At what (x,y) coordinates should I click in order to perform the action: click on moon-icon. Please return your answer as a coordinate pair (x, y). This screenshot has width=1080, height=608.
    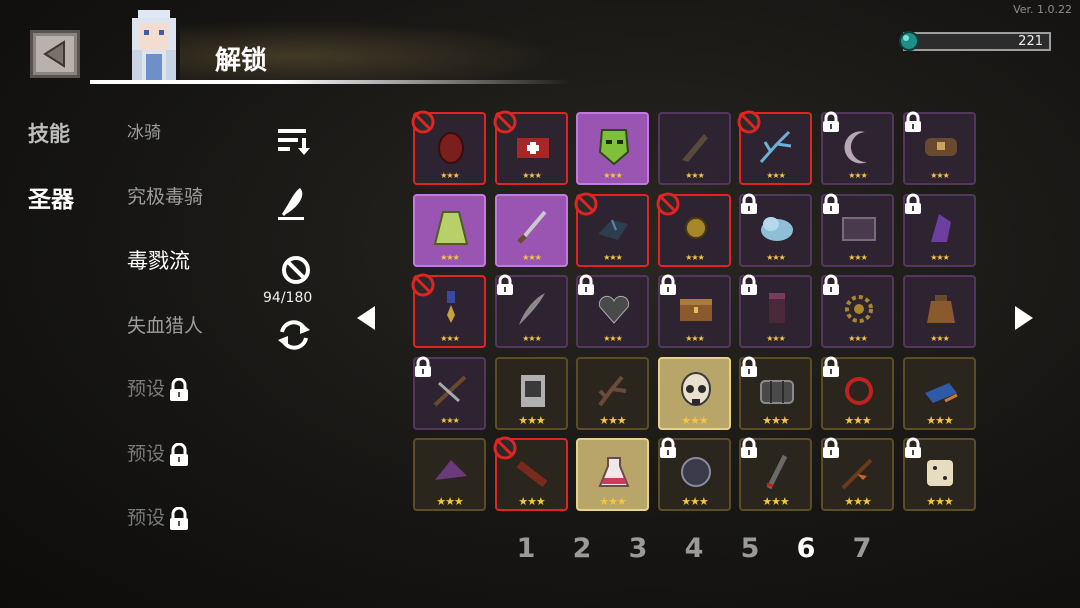
    Looking at the image, I should click on (855, 147).